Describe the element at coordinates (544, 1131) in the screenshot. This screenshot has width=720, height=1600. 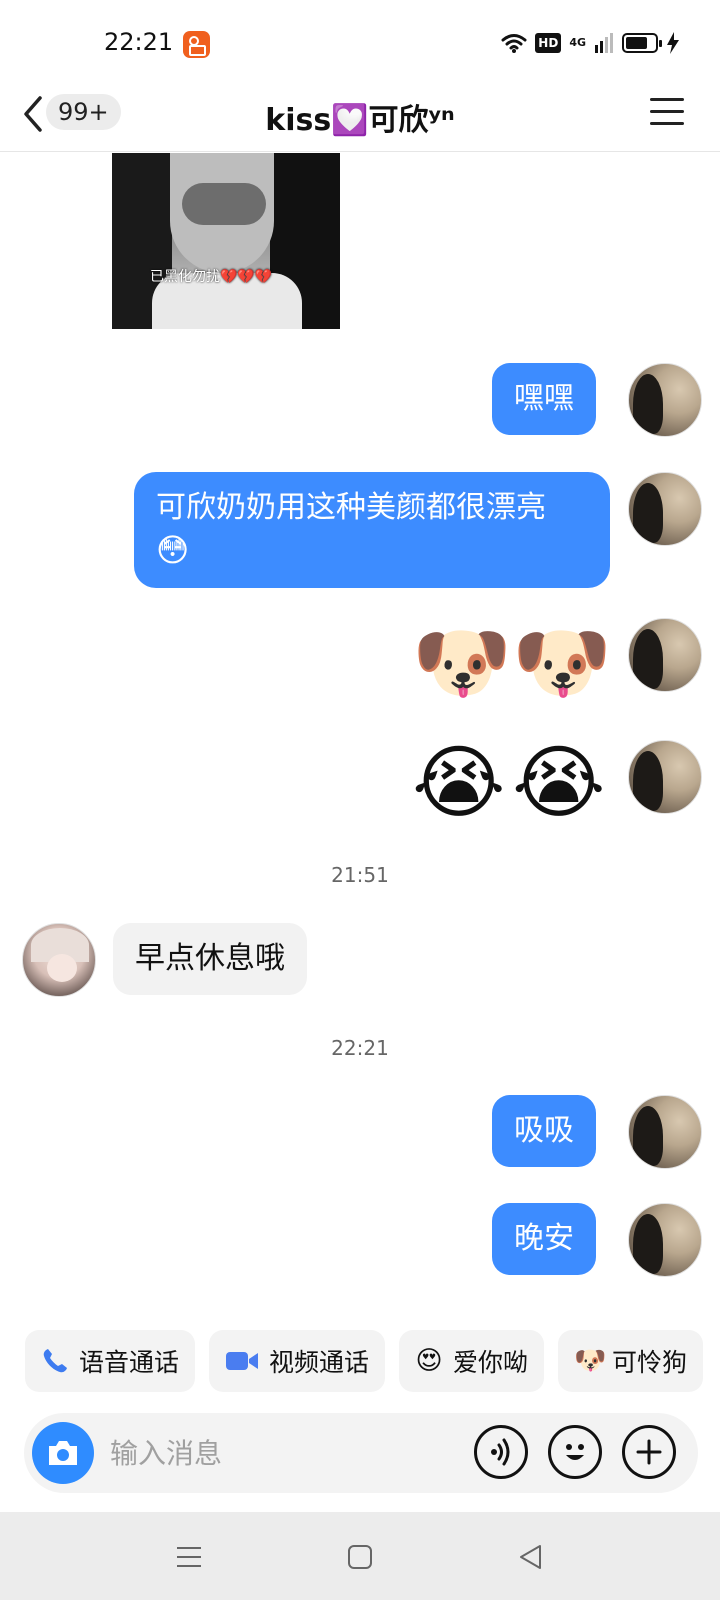
I see `message-bubble-outgoing: 吸吸` at that location.